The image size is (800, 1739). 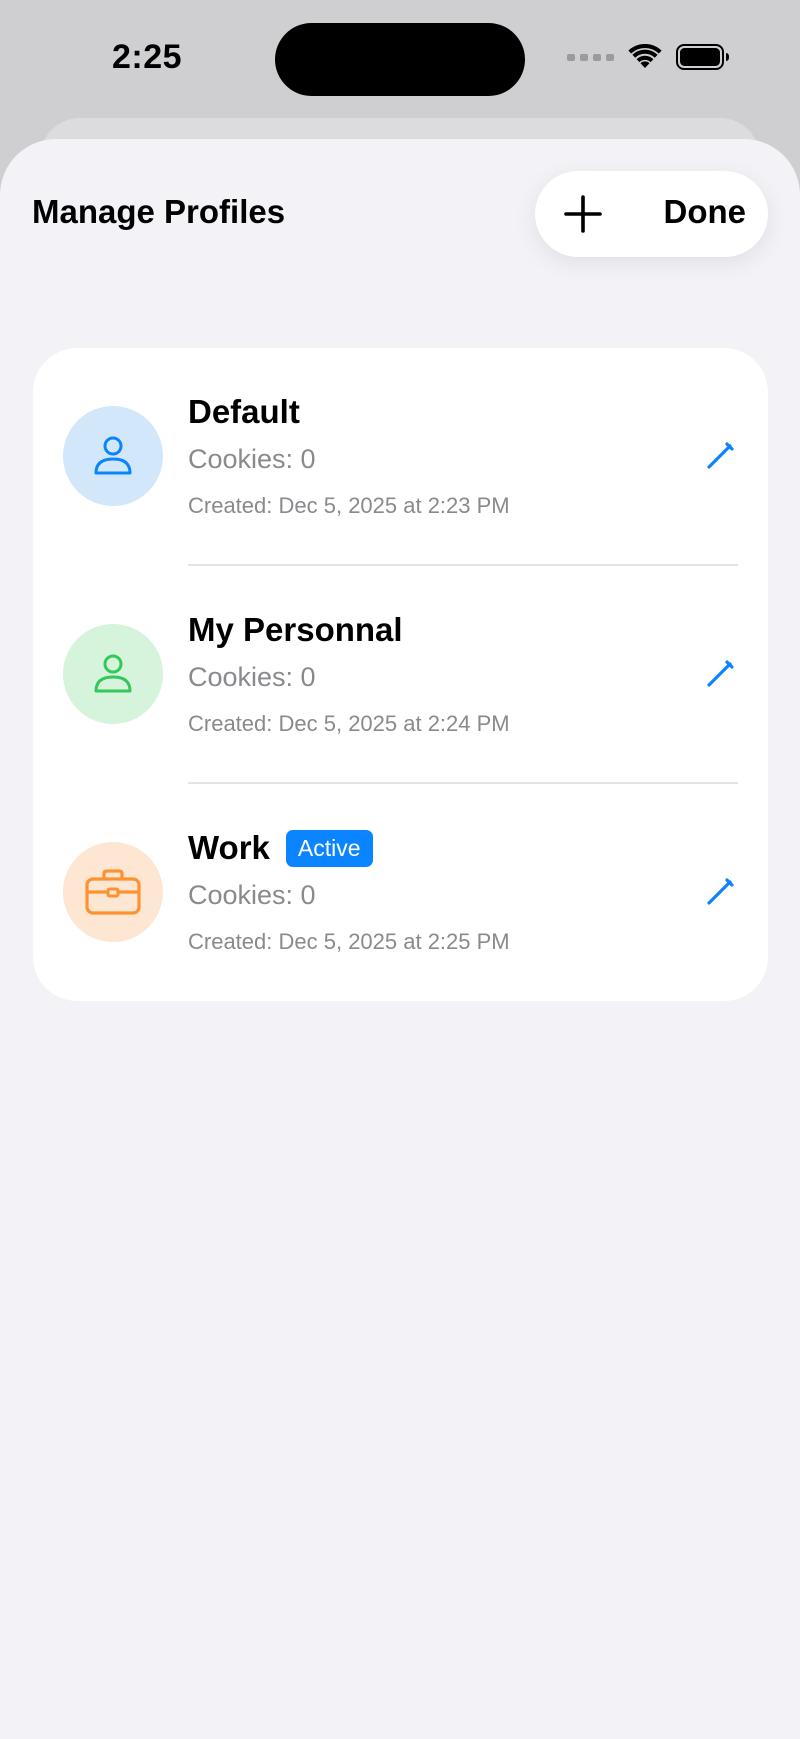 What do you see at coordinates (349, 505) in the screenshot?
I see `profile-created-date: Created: Dec 5, 2025 at 2:23 PM` at bounding box center [349, 505].